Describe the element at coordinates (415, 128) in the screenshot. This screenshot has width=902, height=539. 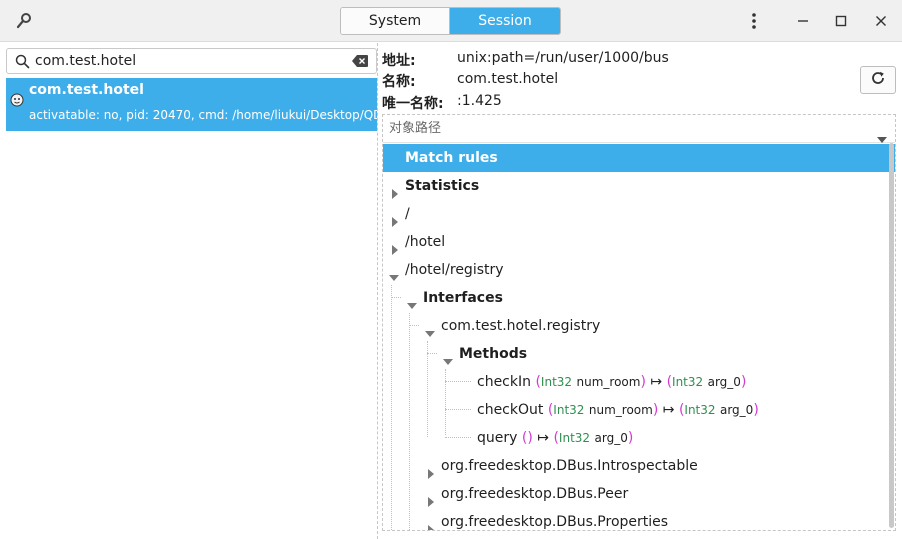
I see `tree-header-label: 对象路径` at that location.